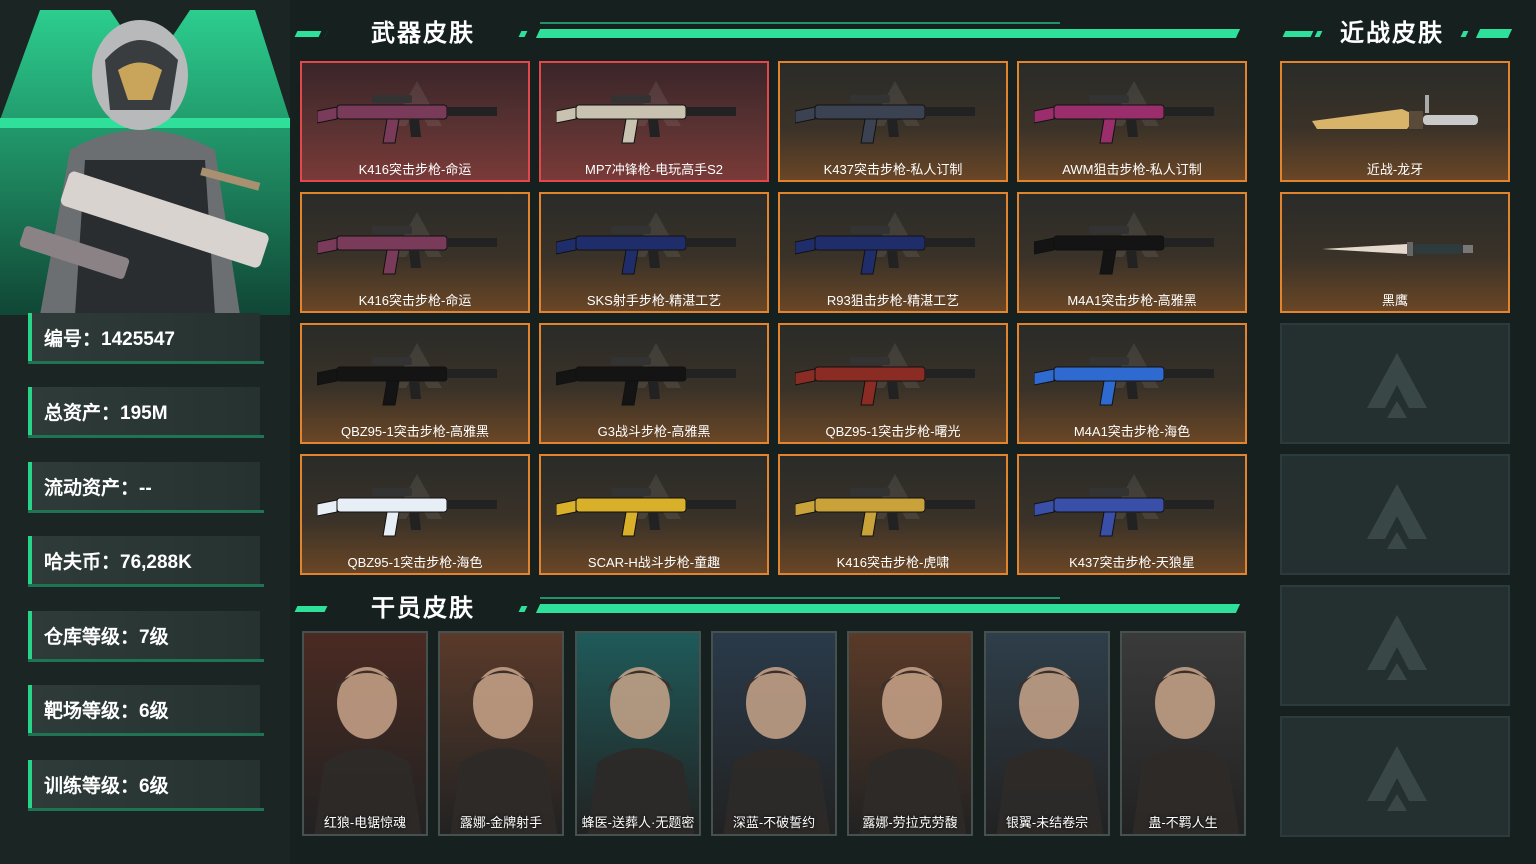  I want to click on weapon-skin-card: M4A1突击步枪-海色, so click(1132, 383).